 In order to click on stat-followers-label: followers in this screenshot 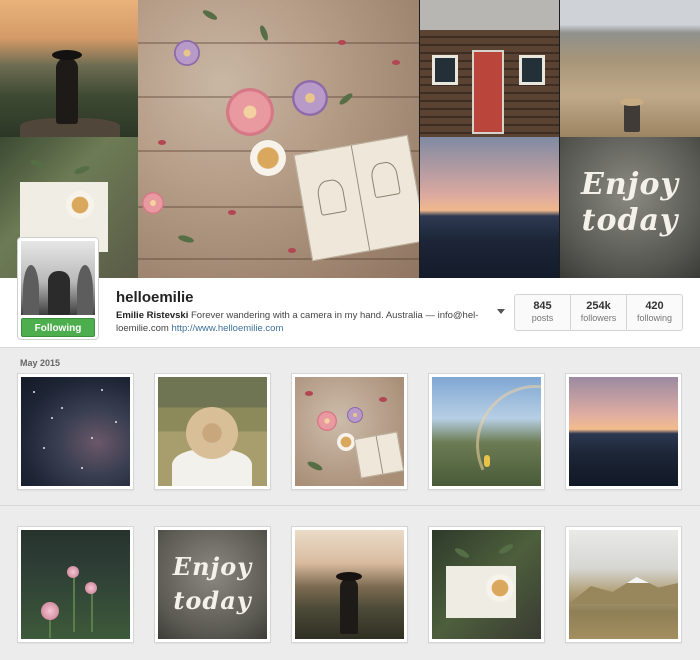, I will do `click(598, 318)`.